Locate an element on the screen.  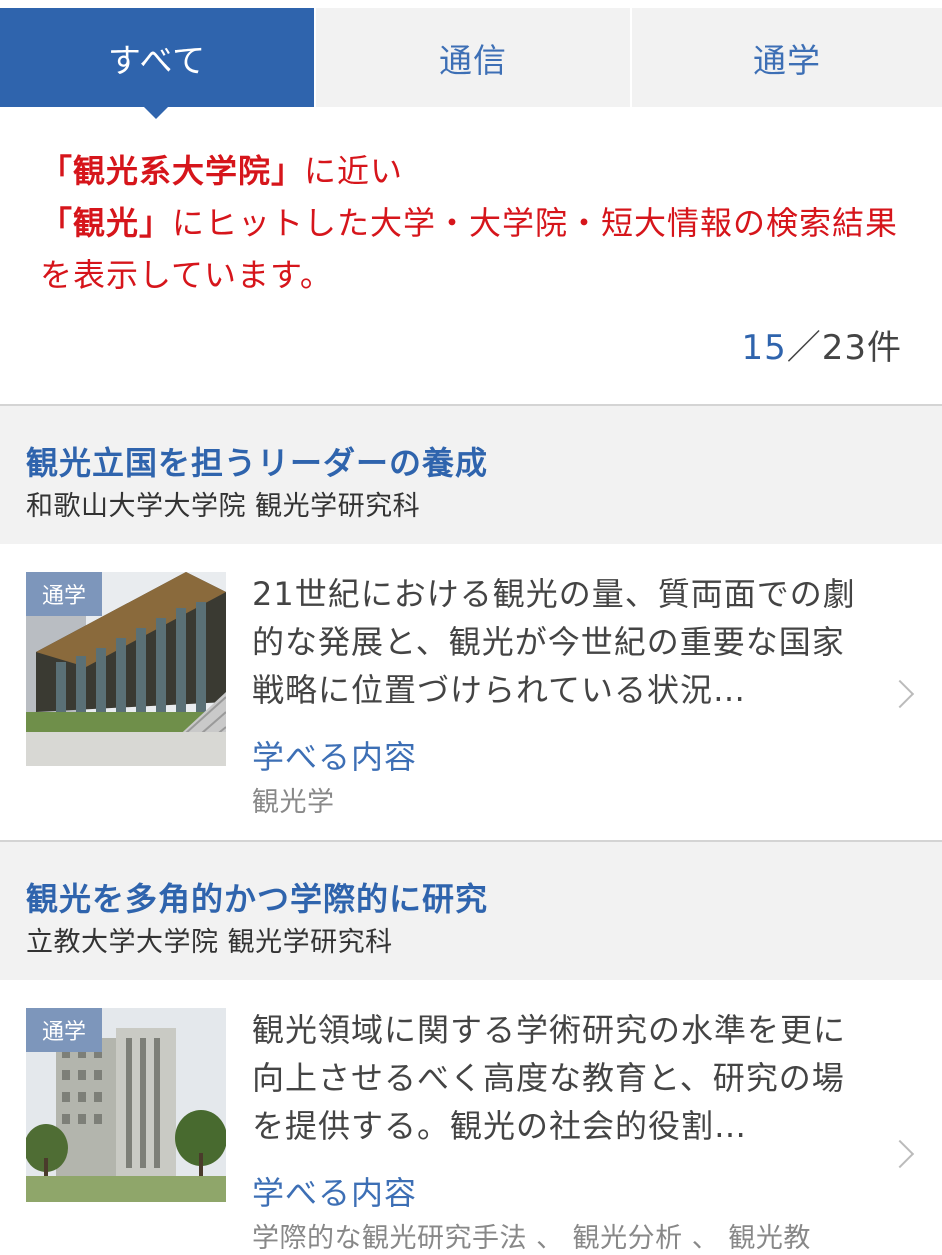
result-count-total: ／23件 is located at coordinates (844, 348).